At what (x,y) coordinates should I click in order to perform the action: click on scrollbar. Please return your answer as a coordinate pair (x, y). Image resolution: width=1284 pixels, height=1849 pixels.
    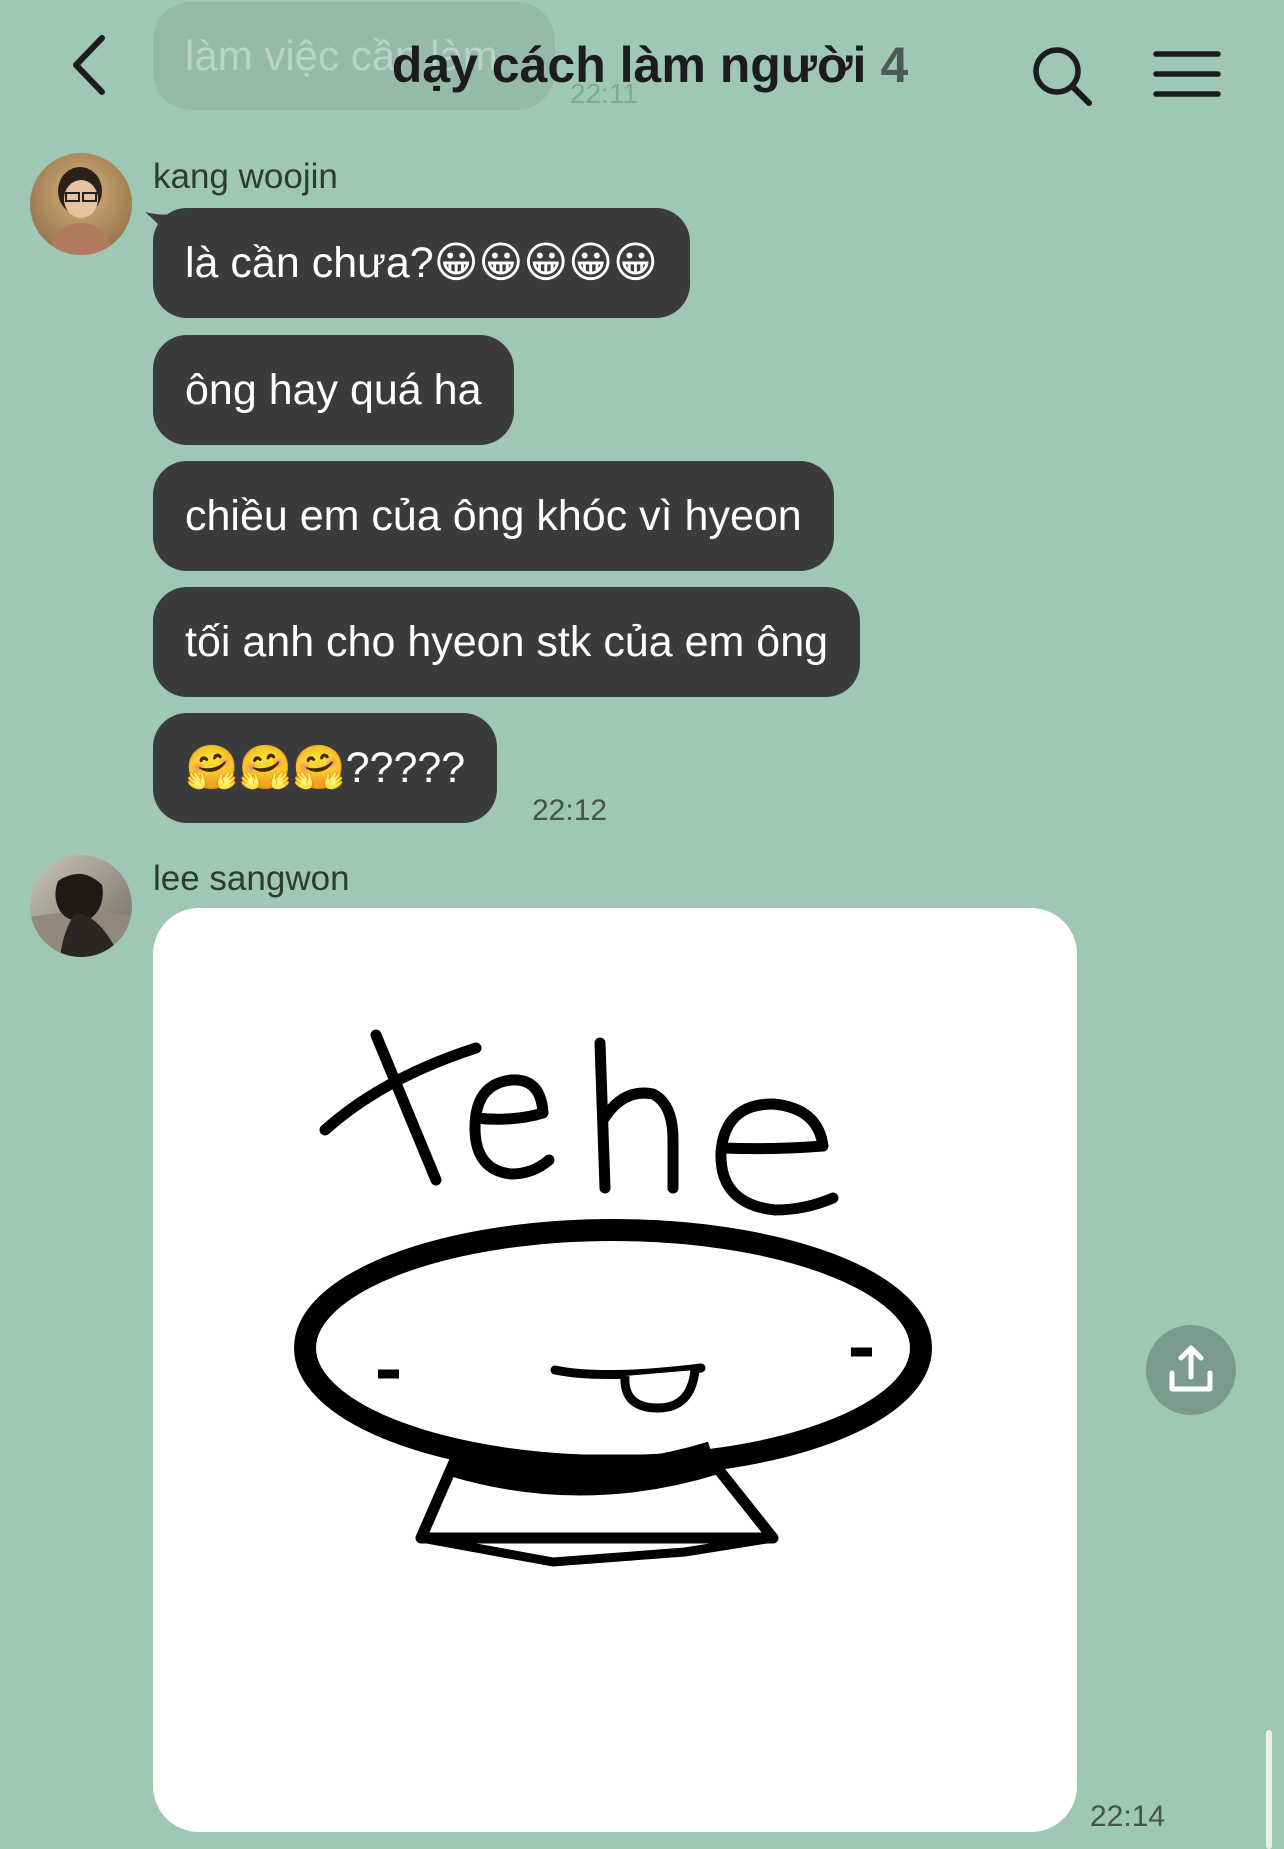
    Looking at the image, I should click on (1269, 1789).